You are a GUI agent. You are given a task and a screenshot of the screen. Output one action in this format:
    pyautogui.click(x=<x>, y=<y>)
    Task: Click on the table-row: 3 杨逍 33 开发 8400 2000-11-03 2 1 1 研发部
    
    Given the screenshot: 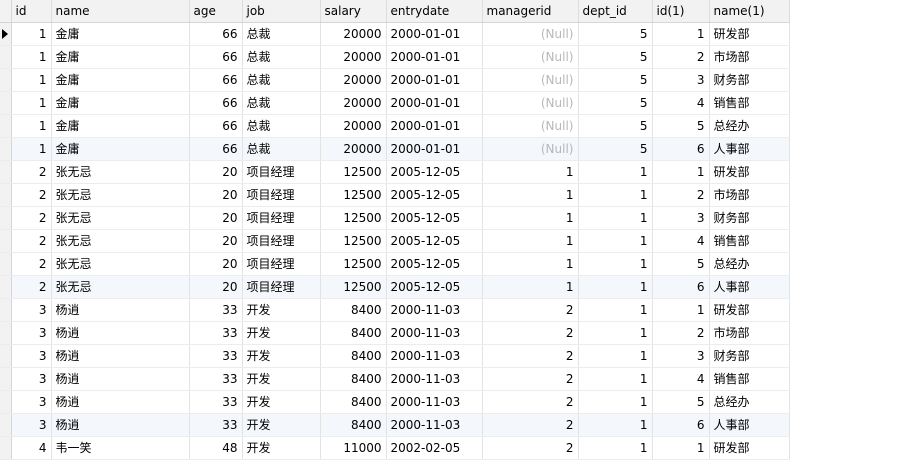 What is the action you would take?
    pyautogui.click(x=395, y=310)
    